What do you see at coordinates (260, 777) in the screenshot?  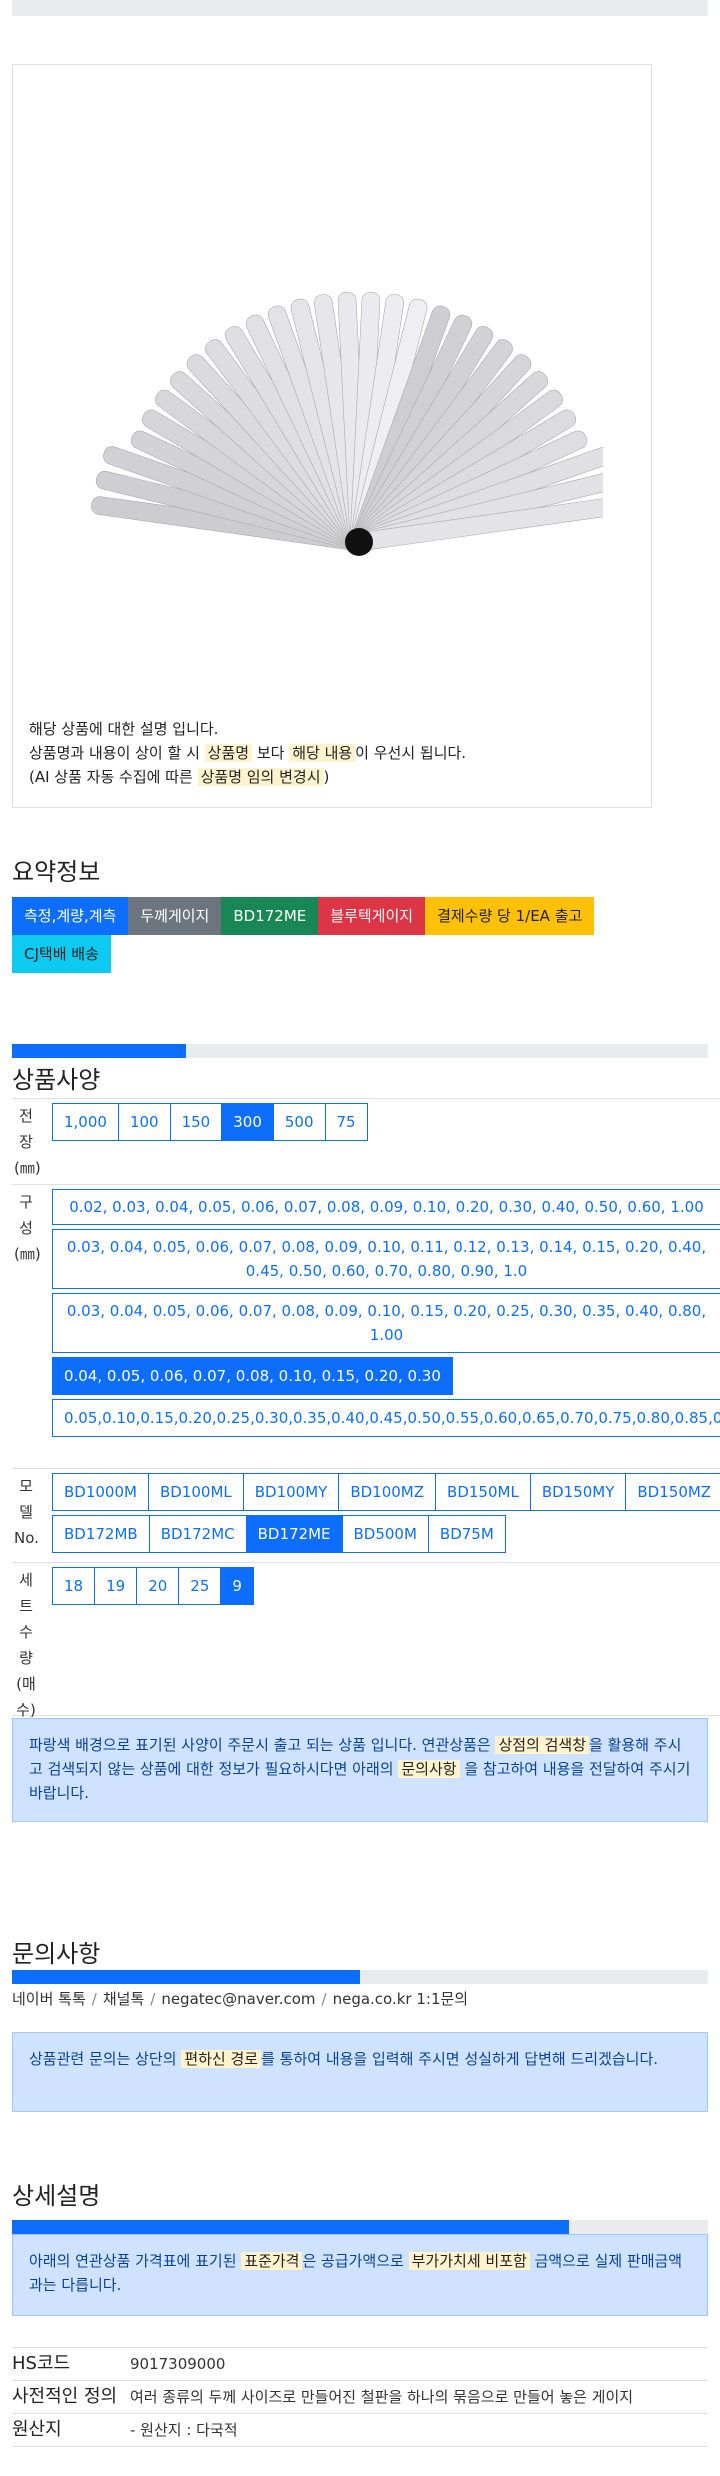 I see `desc-highlight: 상품명 임의 변경시` at bounding box center [260, 777].